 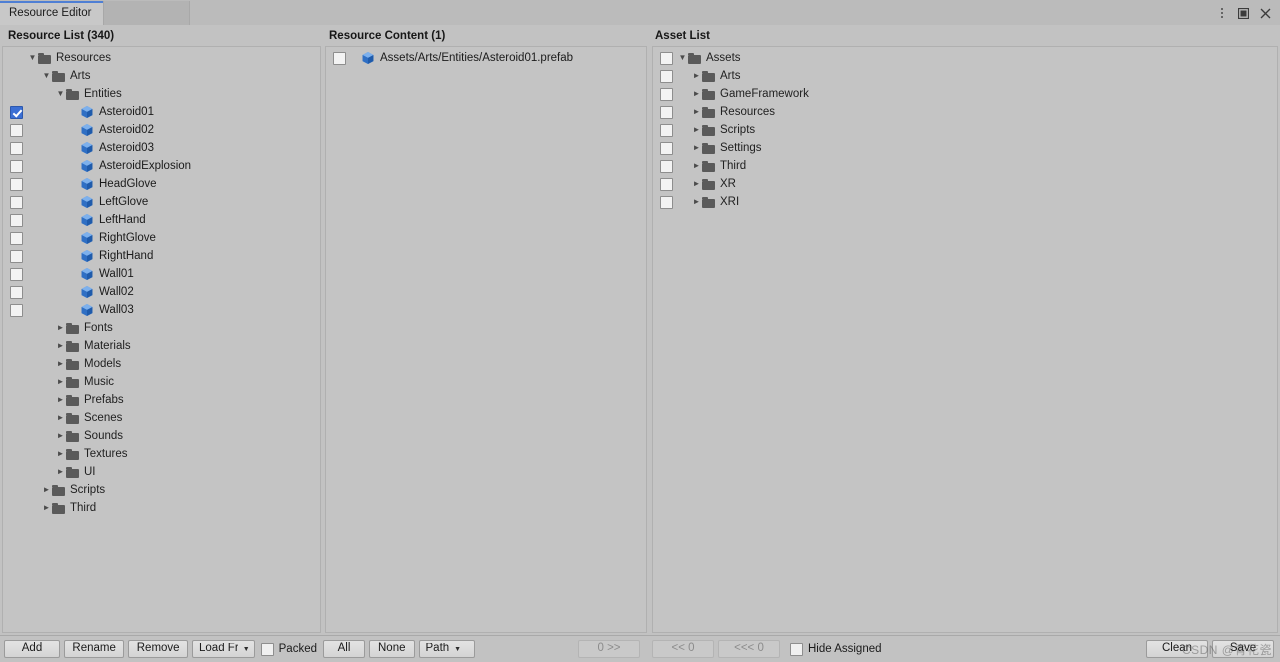 What do you see at coordinates (683, 649) in the screenshot?
I see `assign-back-button: << 0` at bounding box center [683, 649].